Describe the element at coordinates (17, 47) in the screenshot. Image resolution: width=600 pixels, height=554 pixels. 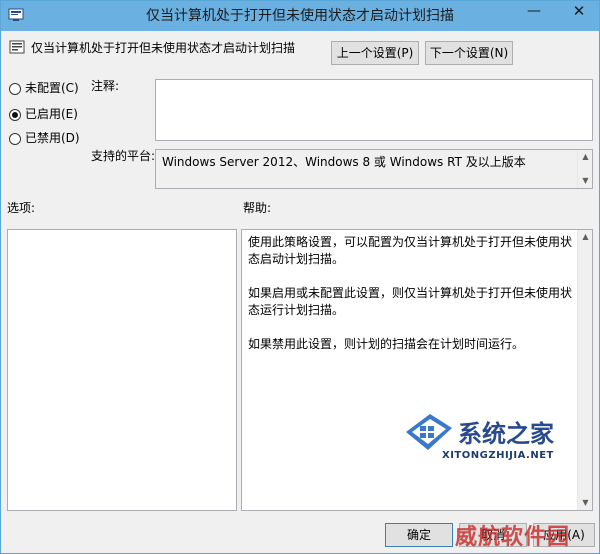
I see `policy-setting-icon` at that location.